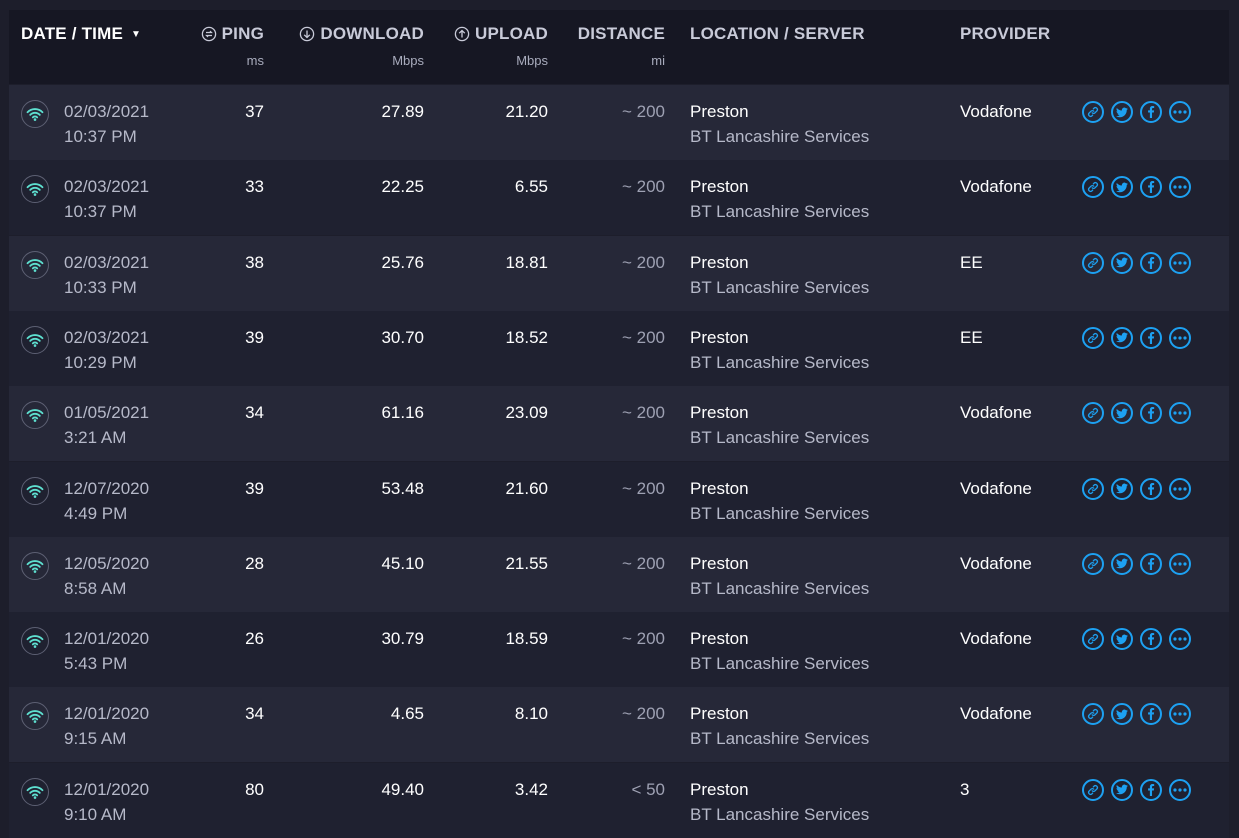 This screenshot has height=838, width=1239. I want to click on date-text: 12/01/2020, so click(107, 714).